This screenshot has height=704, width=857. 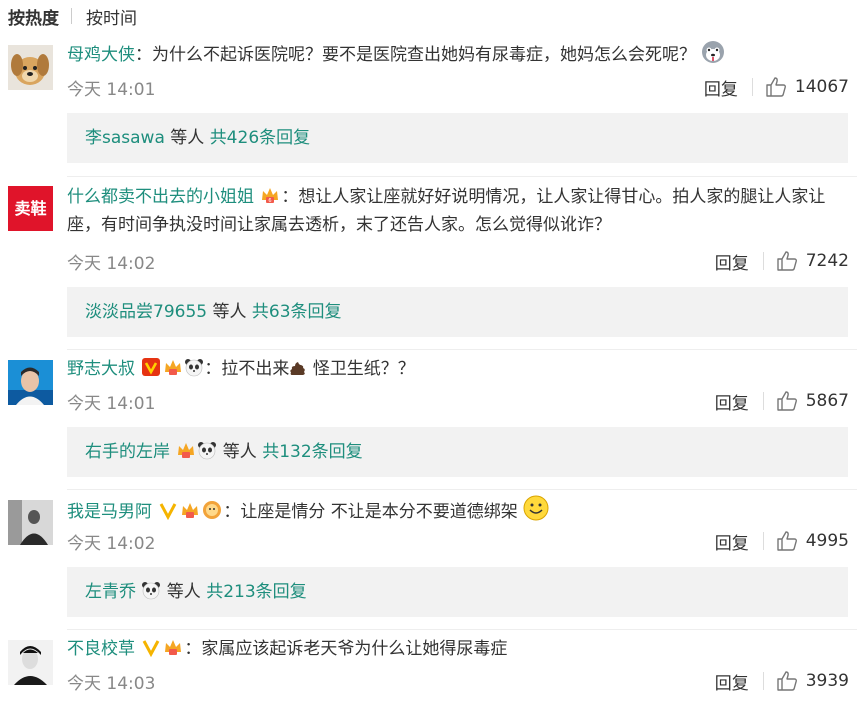 What do you see at coordinates (458, 261) in the screenshot?
I see `comment-meta: 今天 14:02 回复 7242` at bounding box center [458, 261].